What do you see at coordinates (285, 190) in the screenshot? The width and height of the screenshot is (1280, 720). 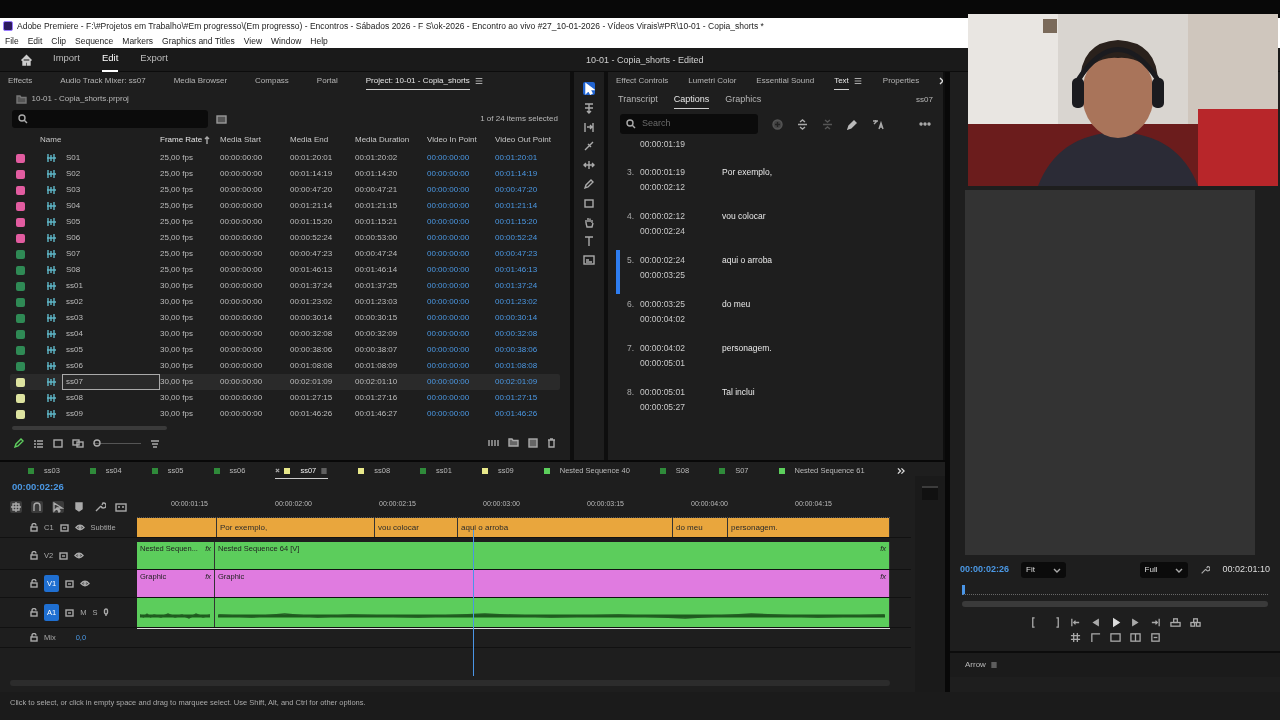 I see `project-row: S03 25,00 fps 00:00:00:00 00:00:47:20 00:00:47:21 00:00:00:00 00:00:47:20` at bounding box center [285, 190].